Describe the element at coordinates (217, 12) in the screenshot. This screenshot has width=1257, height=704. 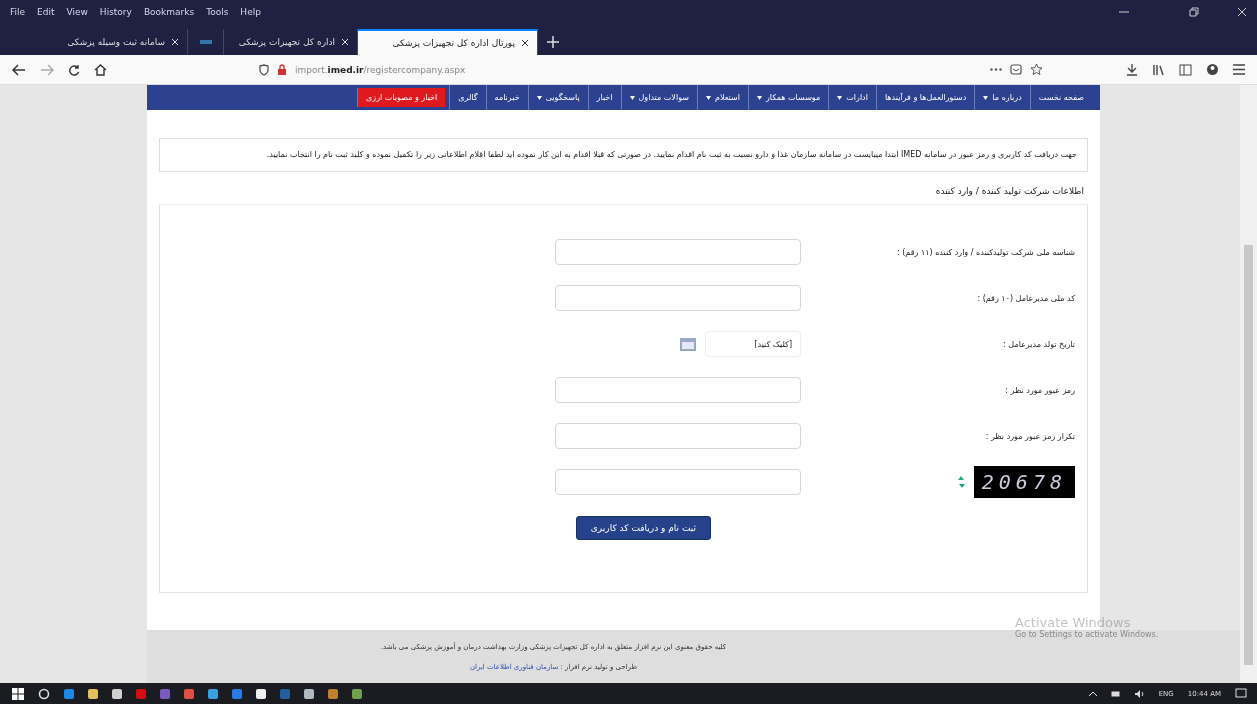
I see `menu-item: Tools` at that location.